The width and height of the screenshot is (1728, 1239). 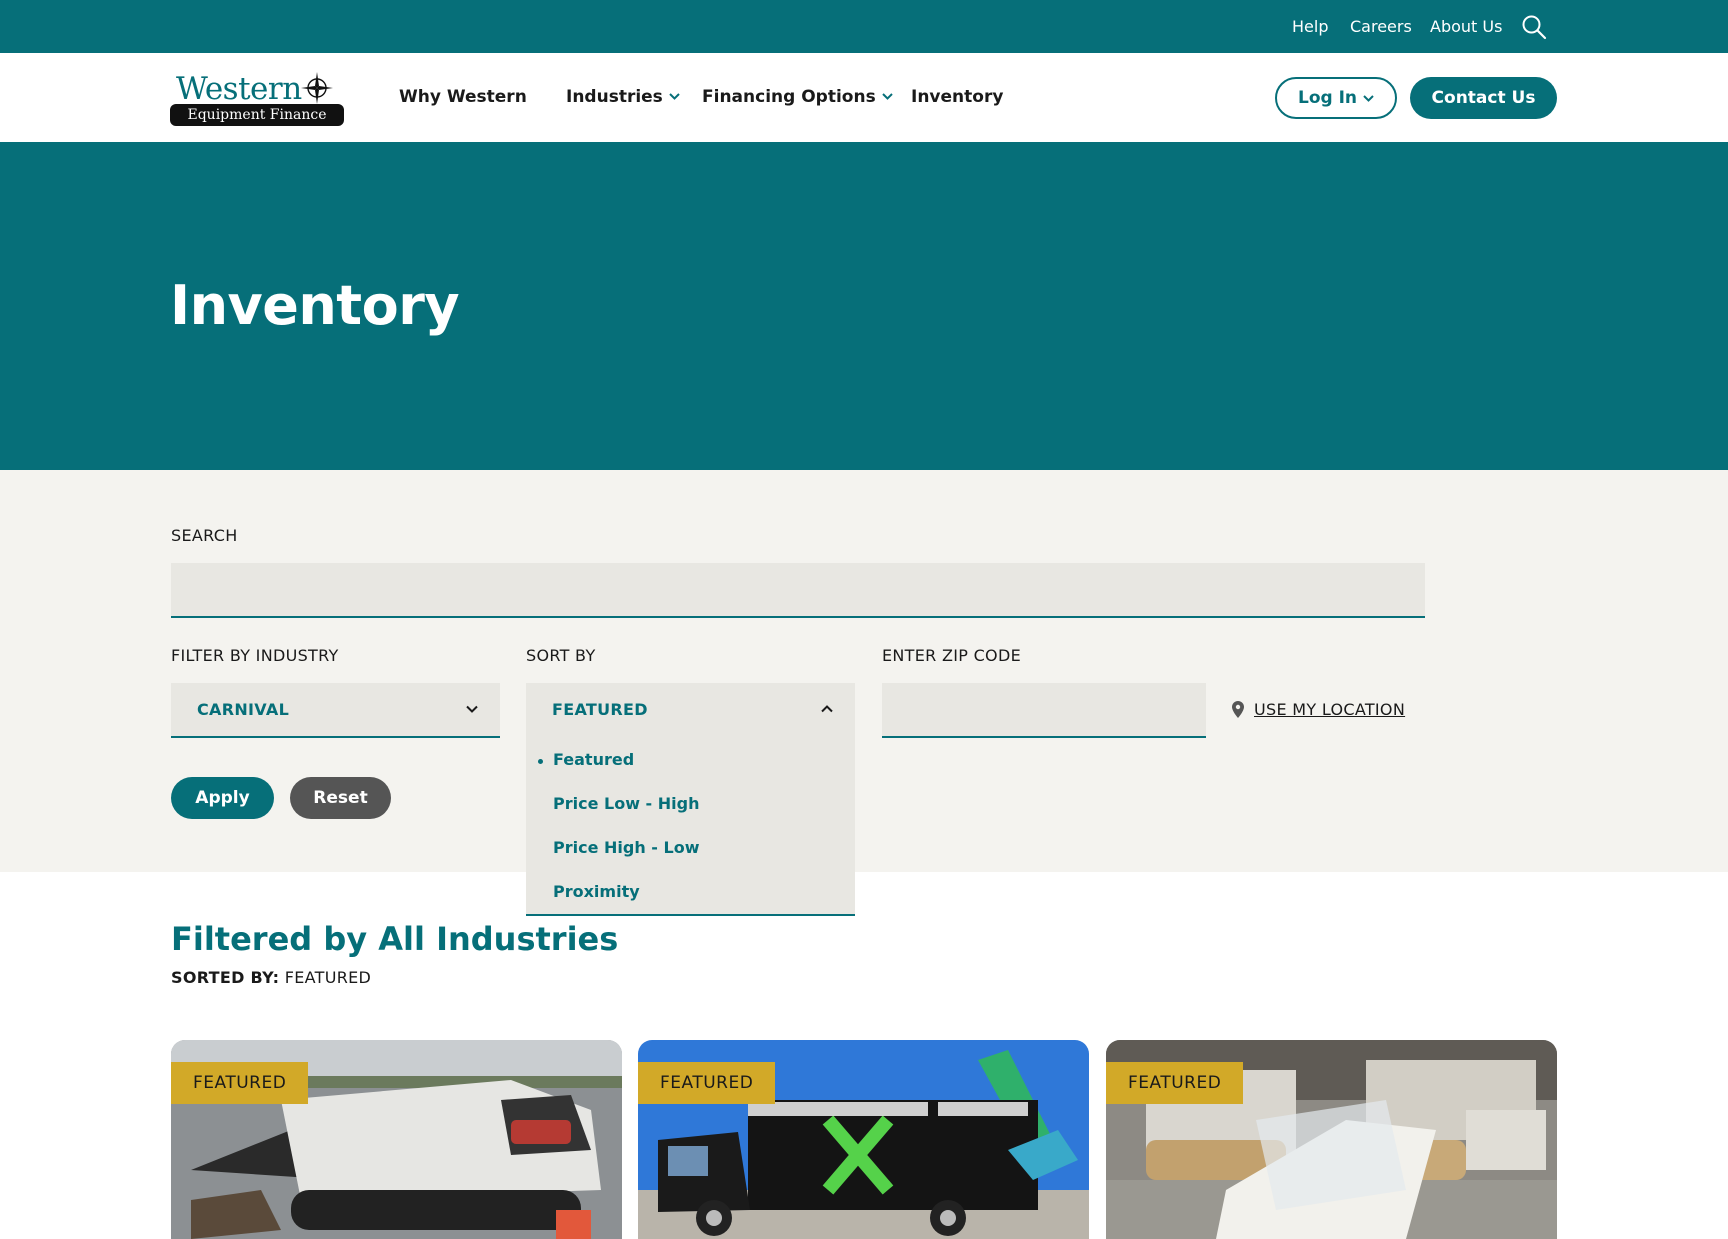 I want to click on sort-option-price-high-low: Price High - Low, so click(x=626, y=847).